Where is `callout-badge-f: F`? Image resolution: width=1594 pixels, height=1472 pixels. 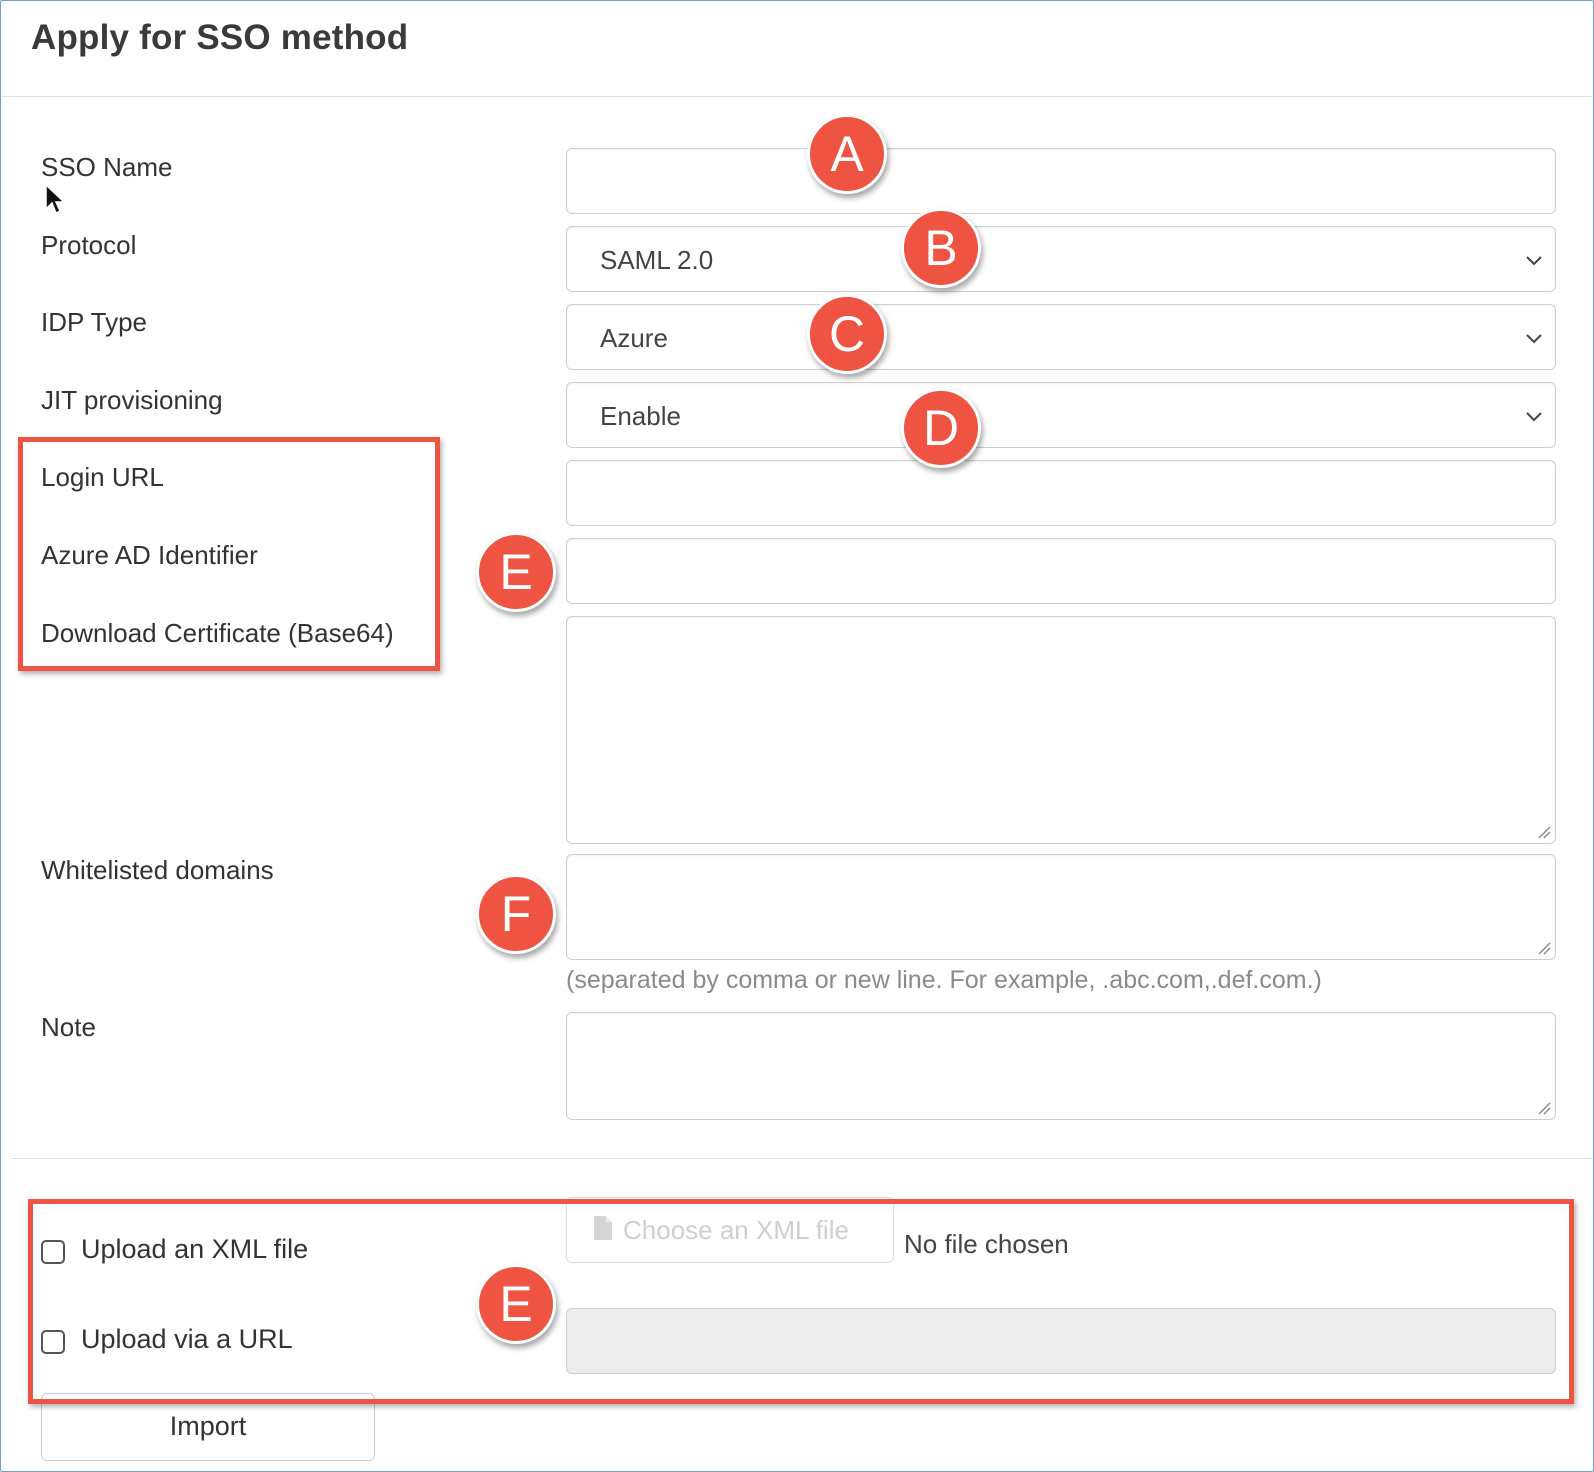
callout-badge-f: F is located at coordinates (516, 914).